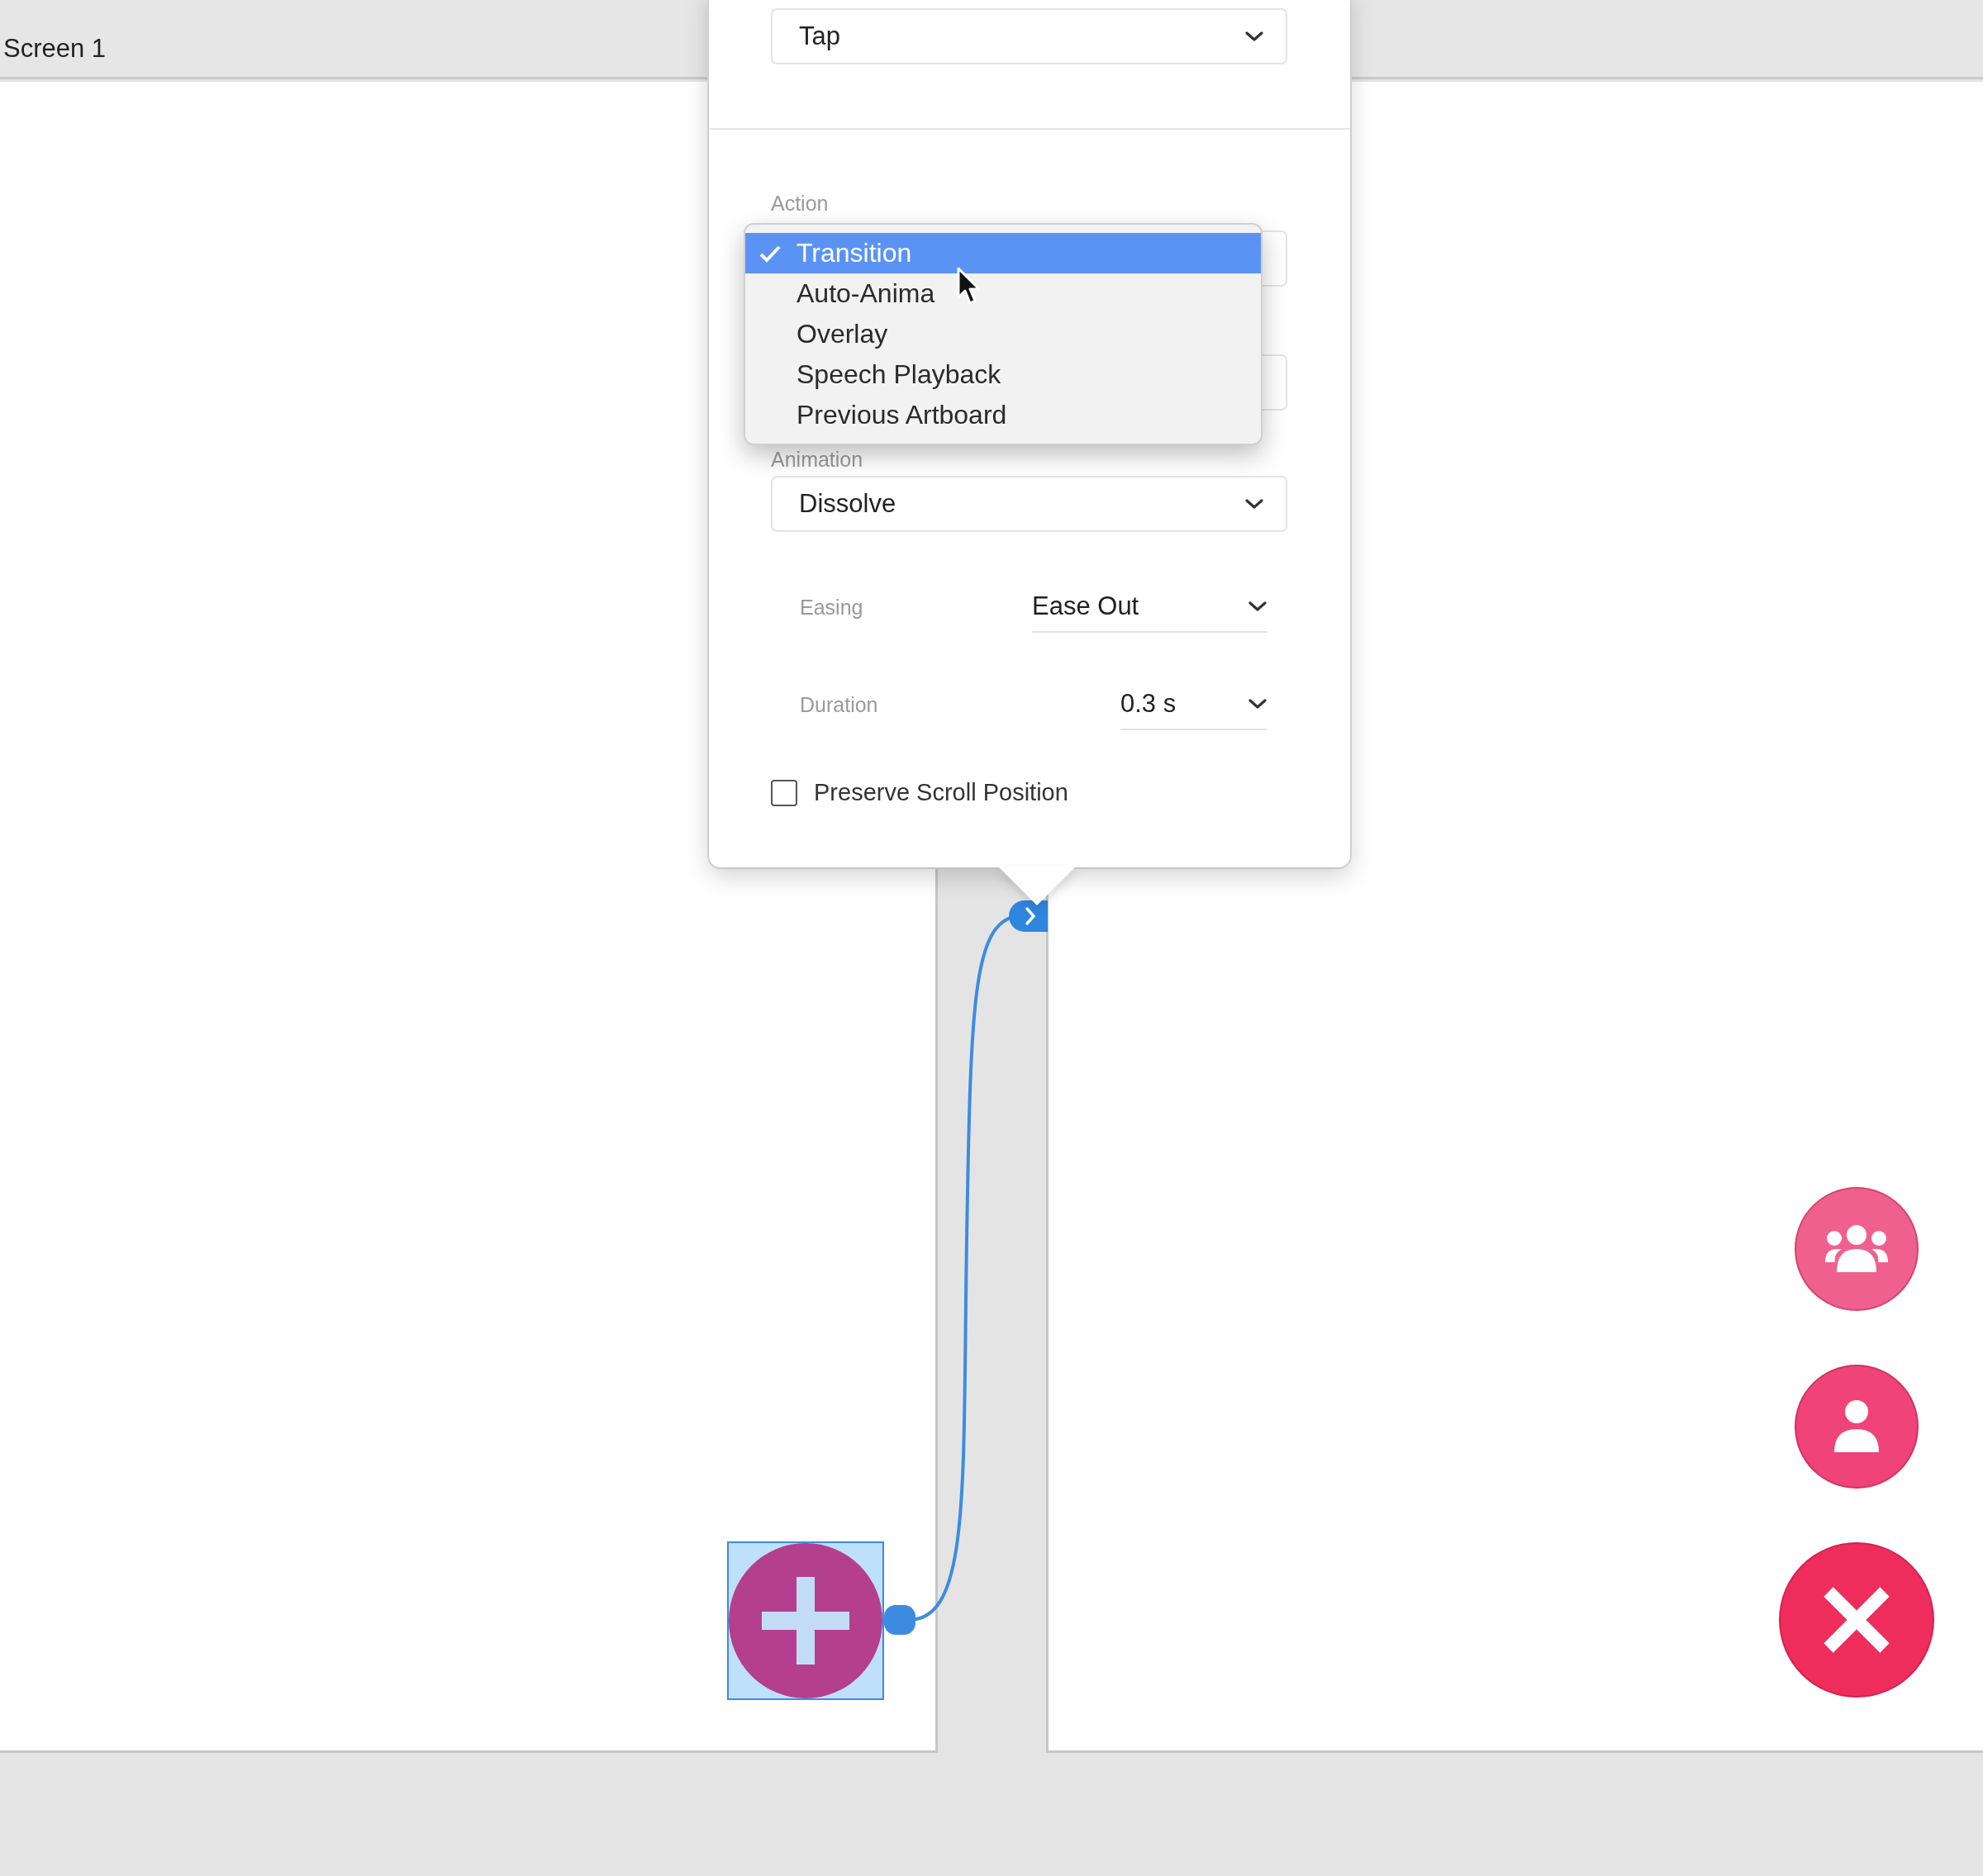  I want to click on menu-item: Previous Artboard, so click(1003, 415).